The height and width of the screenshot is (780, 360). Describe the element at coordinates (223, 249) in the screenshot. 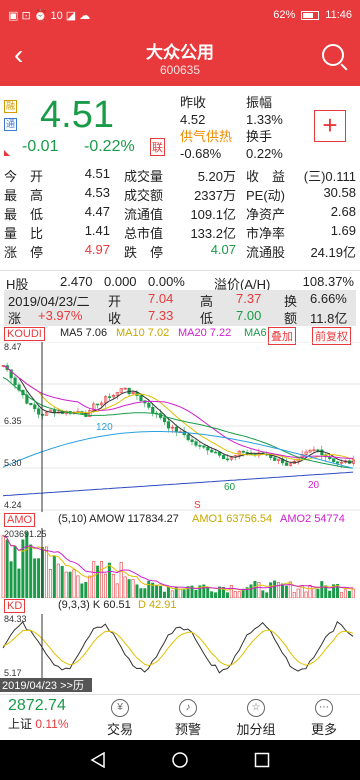

I see `stat-value: 4.07` at that location.